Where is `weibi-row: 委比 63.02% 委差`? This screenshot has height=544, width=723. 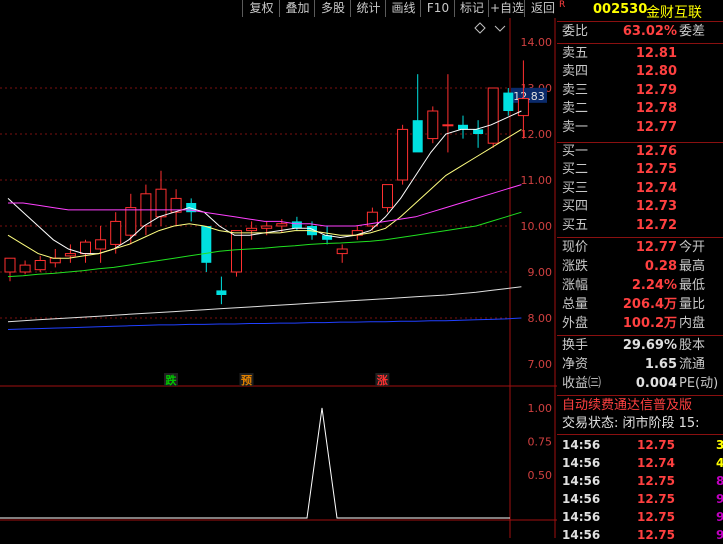
weibi-row: 委比 63.02% 委差 is located at coordinates (640, 32).